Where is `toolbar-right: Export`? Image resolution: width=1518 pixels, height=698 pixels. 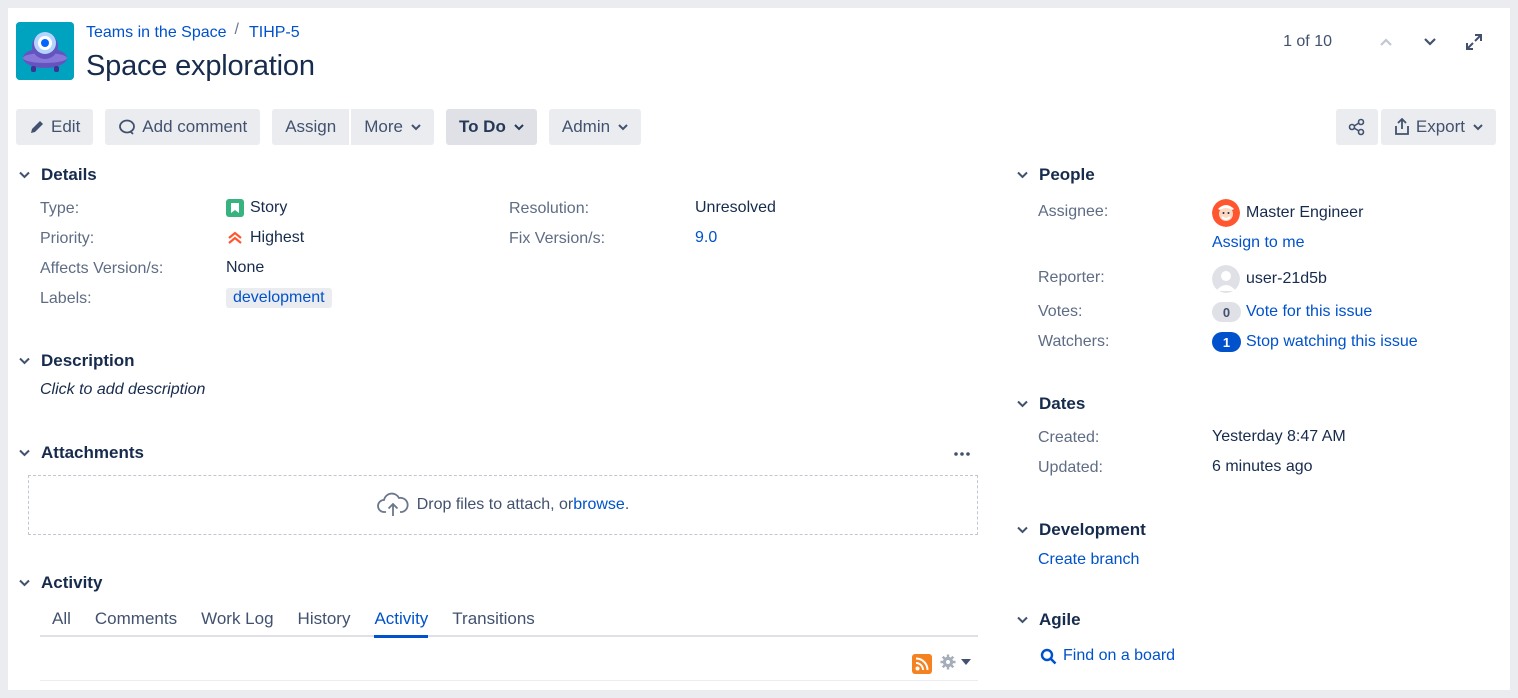
toolbar-right: Export is located at coordinates (1415, 127).